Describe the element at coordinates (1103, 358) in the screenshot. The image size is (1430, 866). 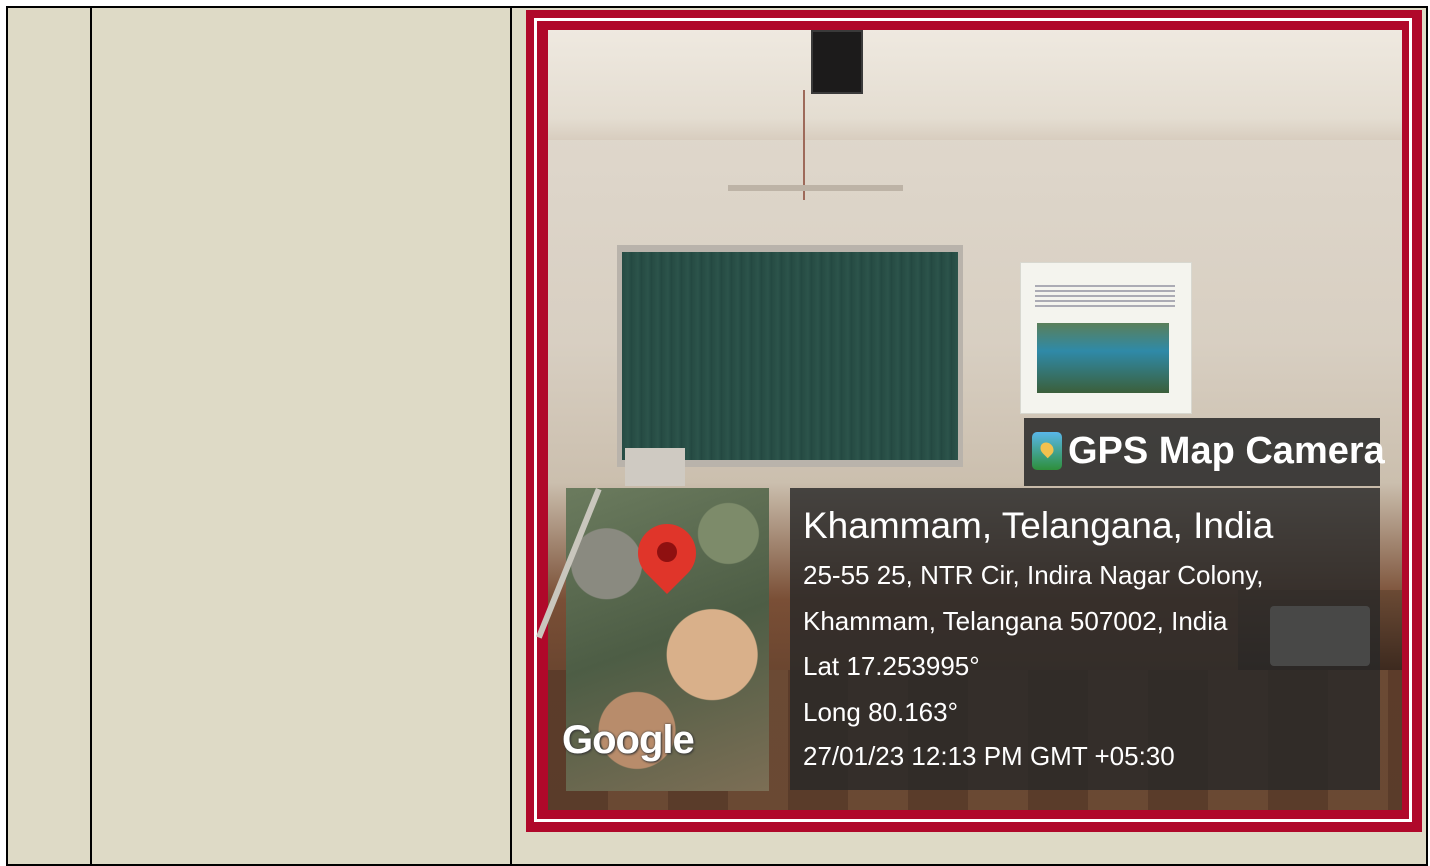
I see `slide-image` at that location.